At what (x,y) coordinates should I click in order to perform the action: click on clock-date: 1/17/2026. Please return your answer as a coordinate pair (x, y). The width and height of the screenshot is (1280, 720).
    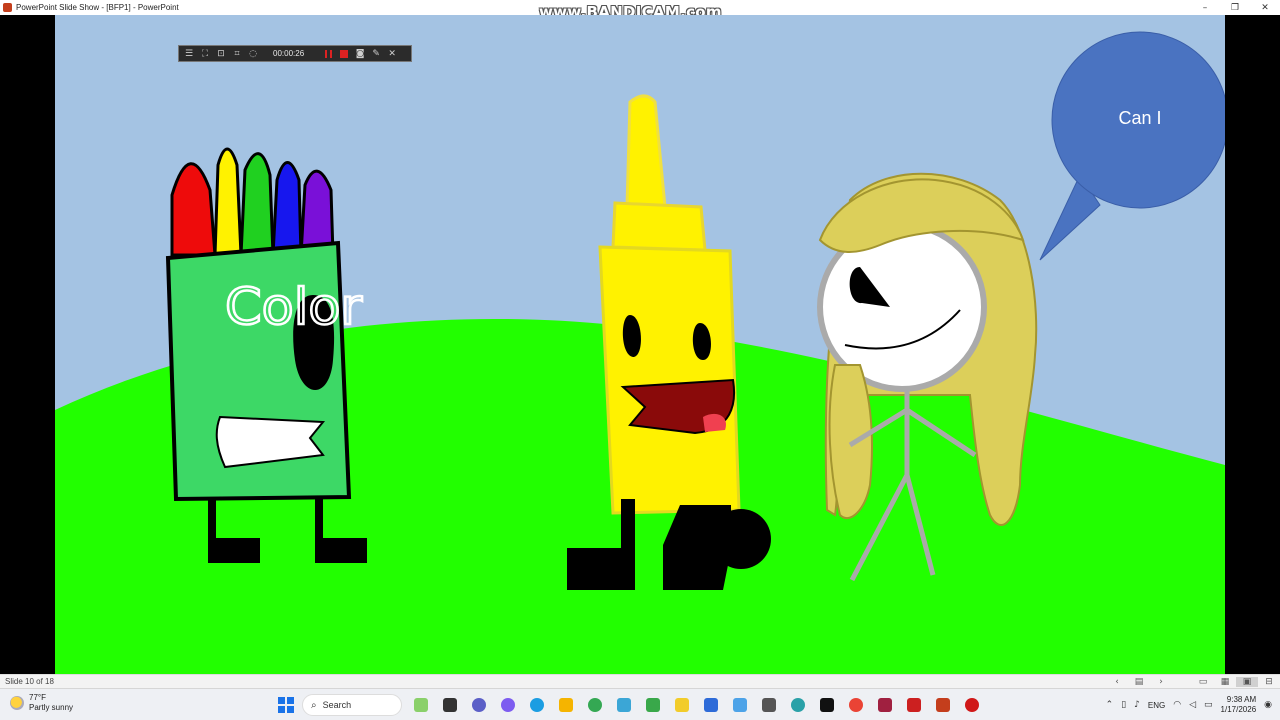
    Looking at the image, I should click on (1238, 709).